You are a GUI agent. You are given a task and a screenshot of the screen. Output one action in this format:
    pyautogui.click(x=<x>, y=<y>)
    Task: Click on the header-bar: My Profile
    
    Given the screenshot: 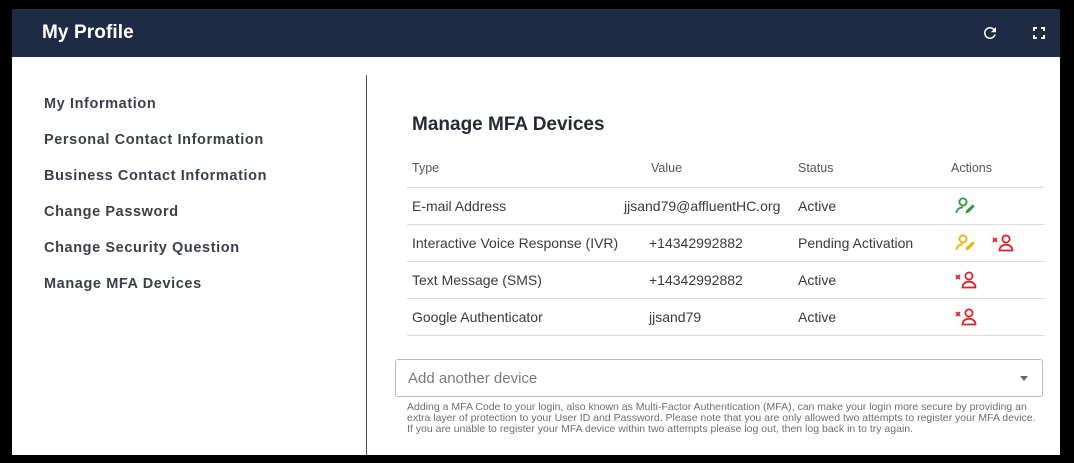 What is the action you would take?
    pyautogui.click(x=536, y=33)
    